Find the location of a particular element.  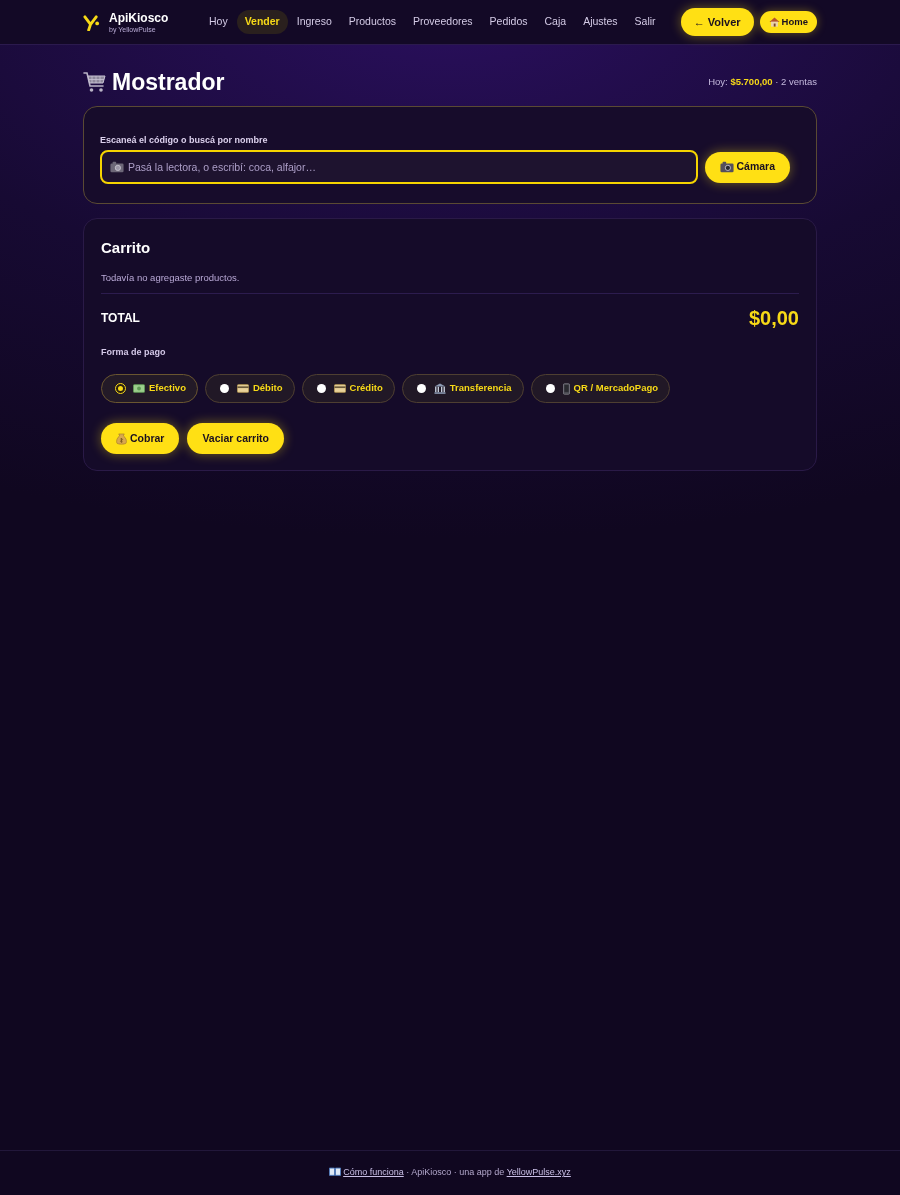

house-icon is located at coordinates (774, 22).